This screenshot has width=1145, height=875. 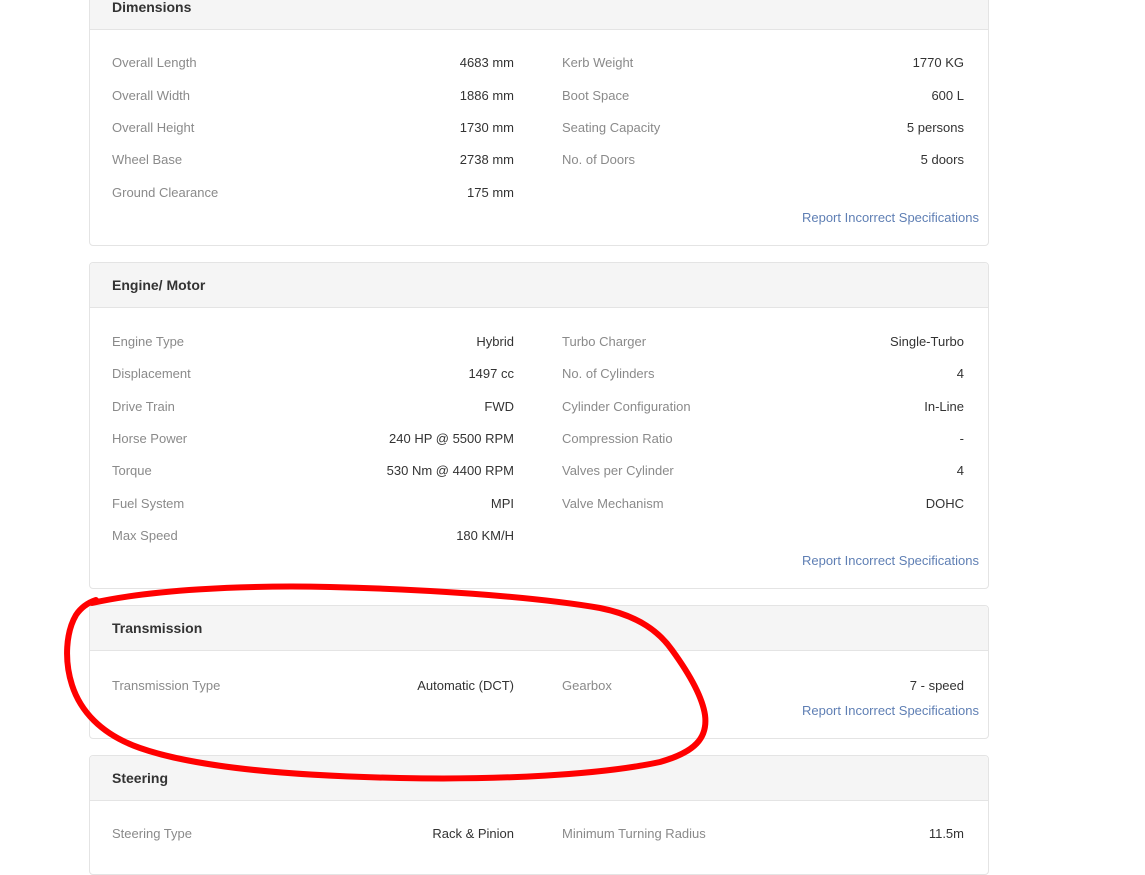 What do you see at coordinates (598, 159) in the screenshot?
I see `spec-label-no-of-doors: No. of Doors` at bounding box center [598, 159].